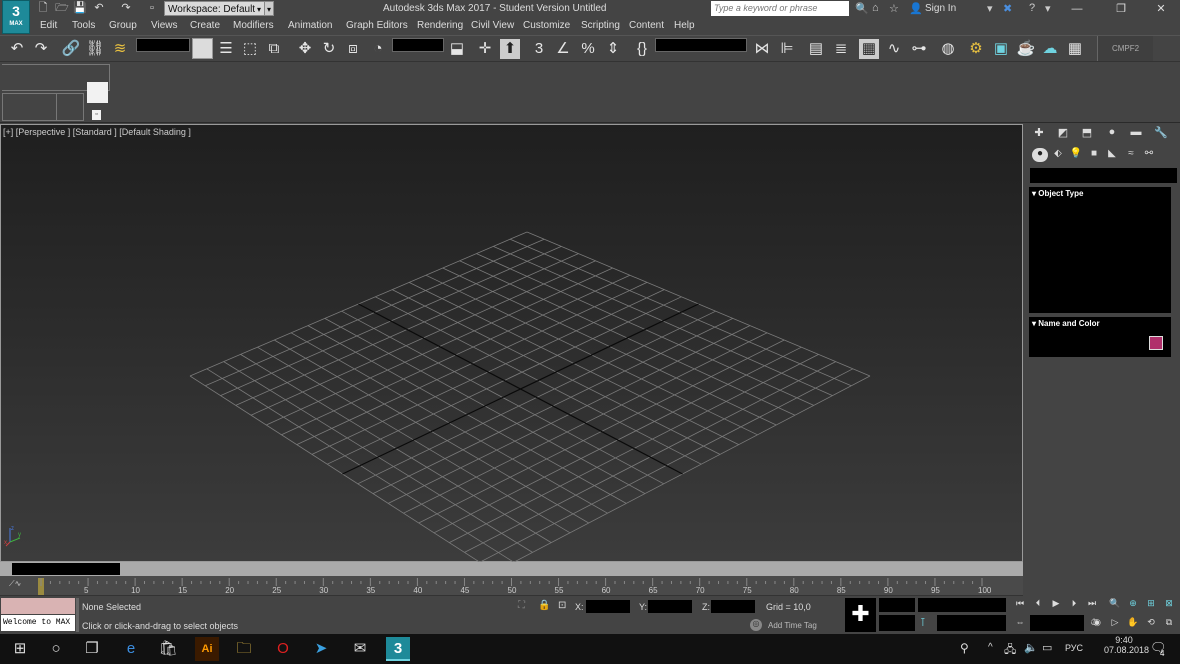 The height and width of the screenshot is (664, 1180). Describe the element at coordinates (126, 8) in the screenshot. I see `redo-quick-icon: ↷` at that location.